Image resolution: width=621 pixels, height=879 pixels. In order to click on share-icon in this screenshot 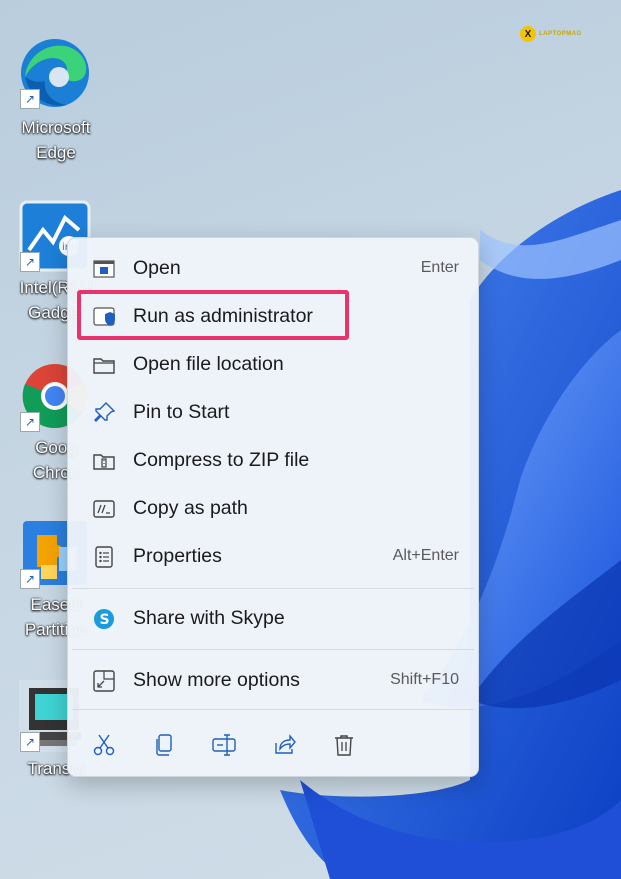, I will do `click(285, 744)`.